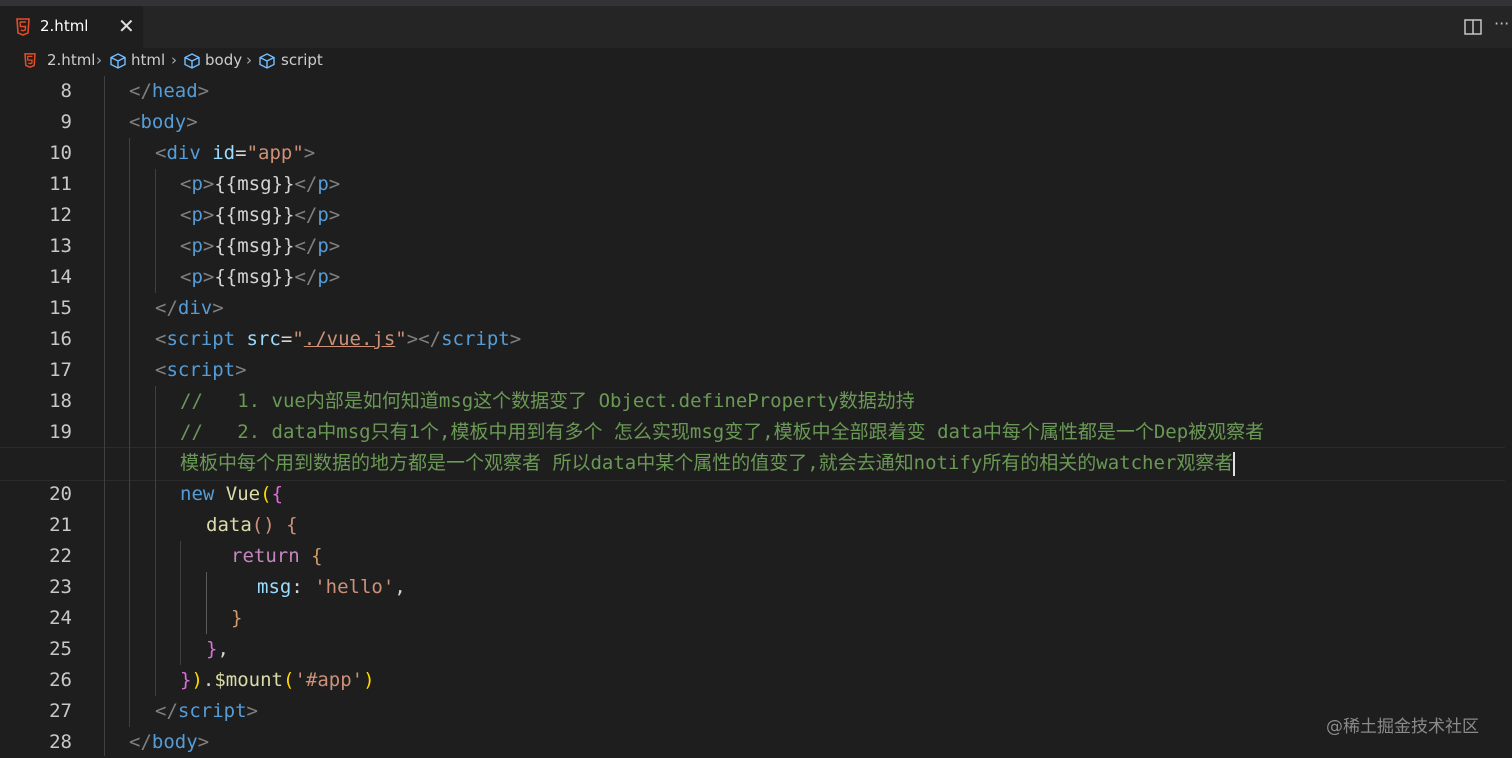 The width and height of the screenshot is (1512, 758). I want to click on code-line: }, so click(237, 618).